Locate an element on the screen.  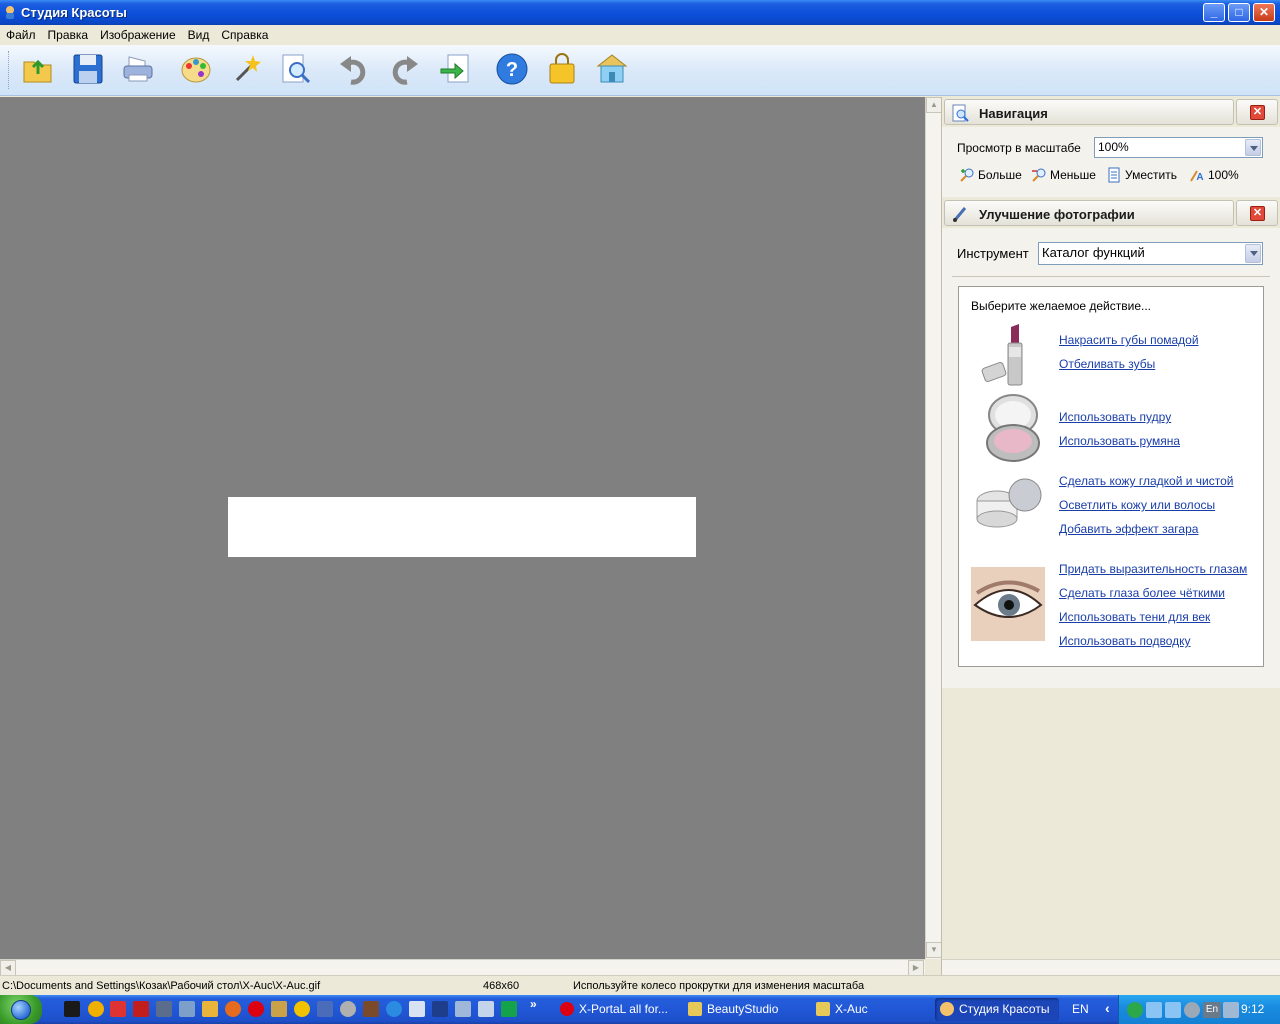
sharper-eyes-link: Сделать глаза более чёткими is located at coordinates (1142, 593).